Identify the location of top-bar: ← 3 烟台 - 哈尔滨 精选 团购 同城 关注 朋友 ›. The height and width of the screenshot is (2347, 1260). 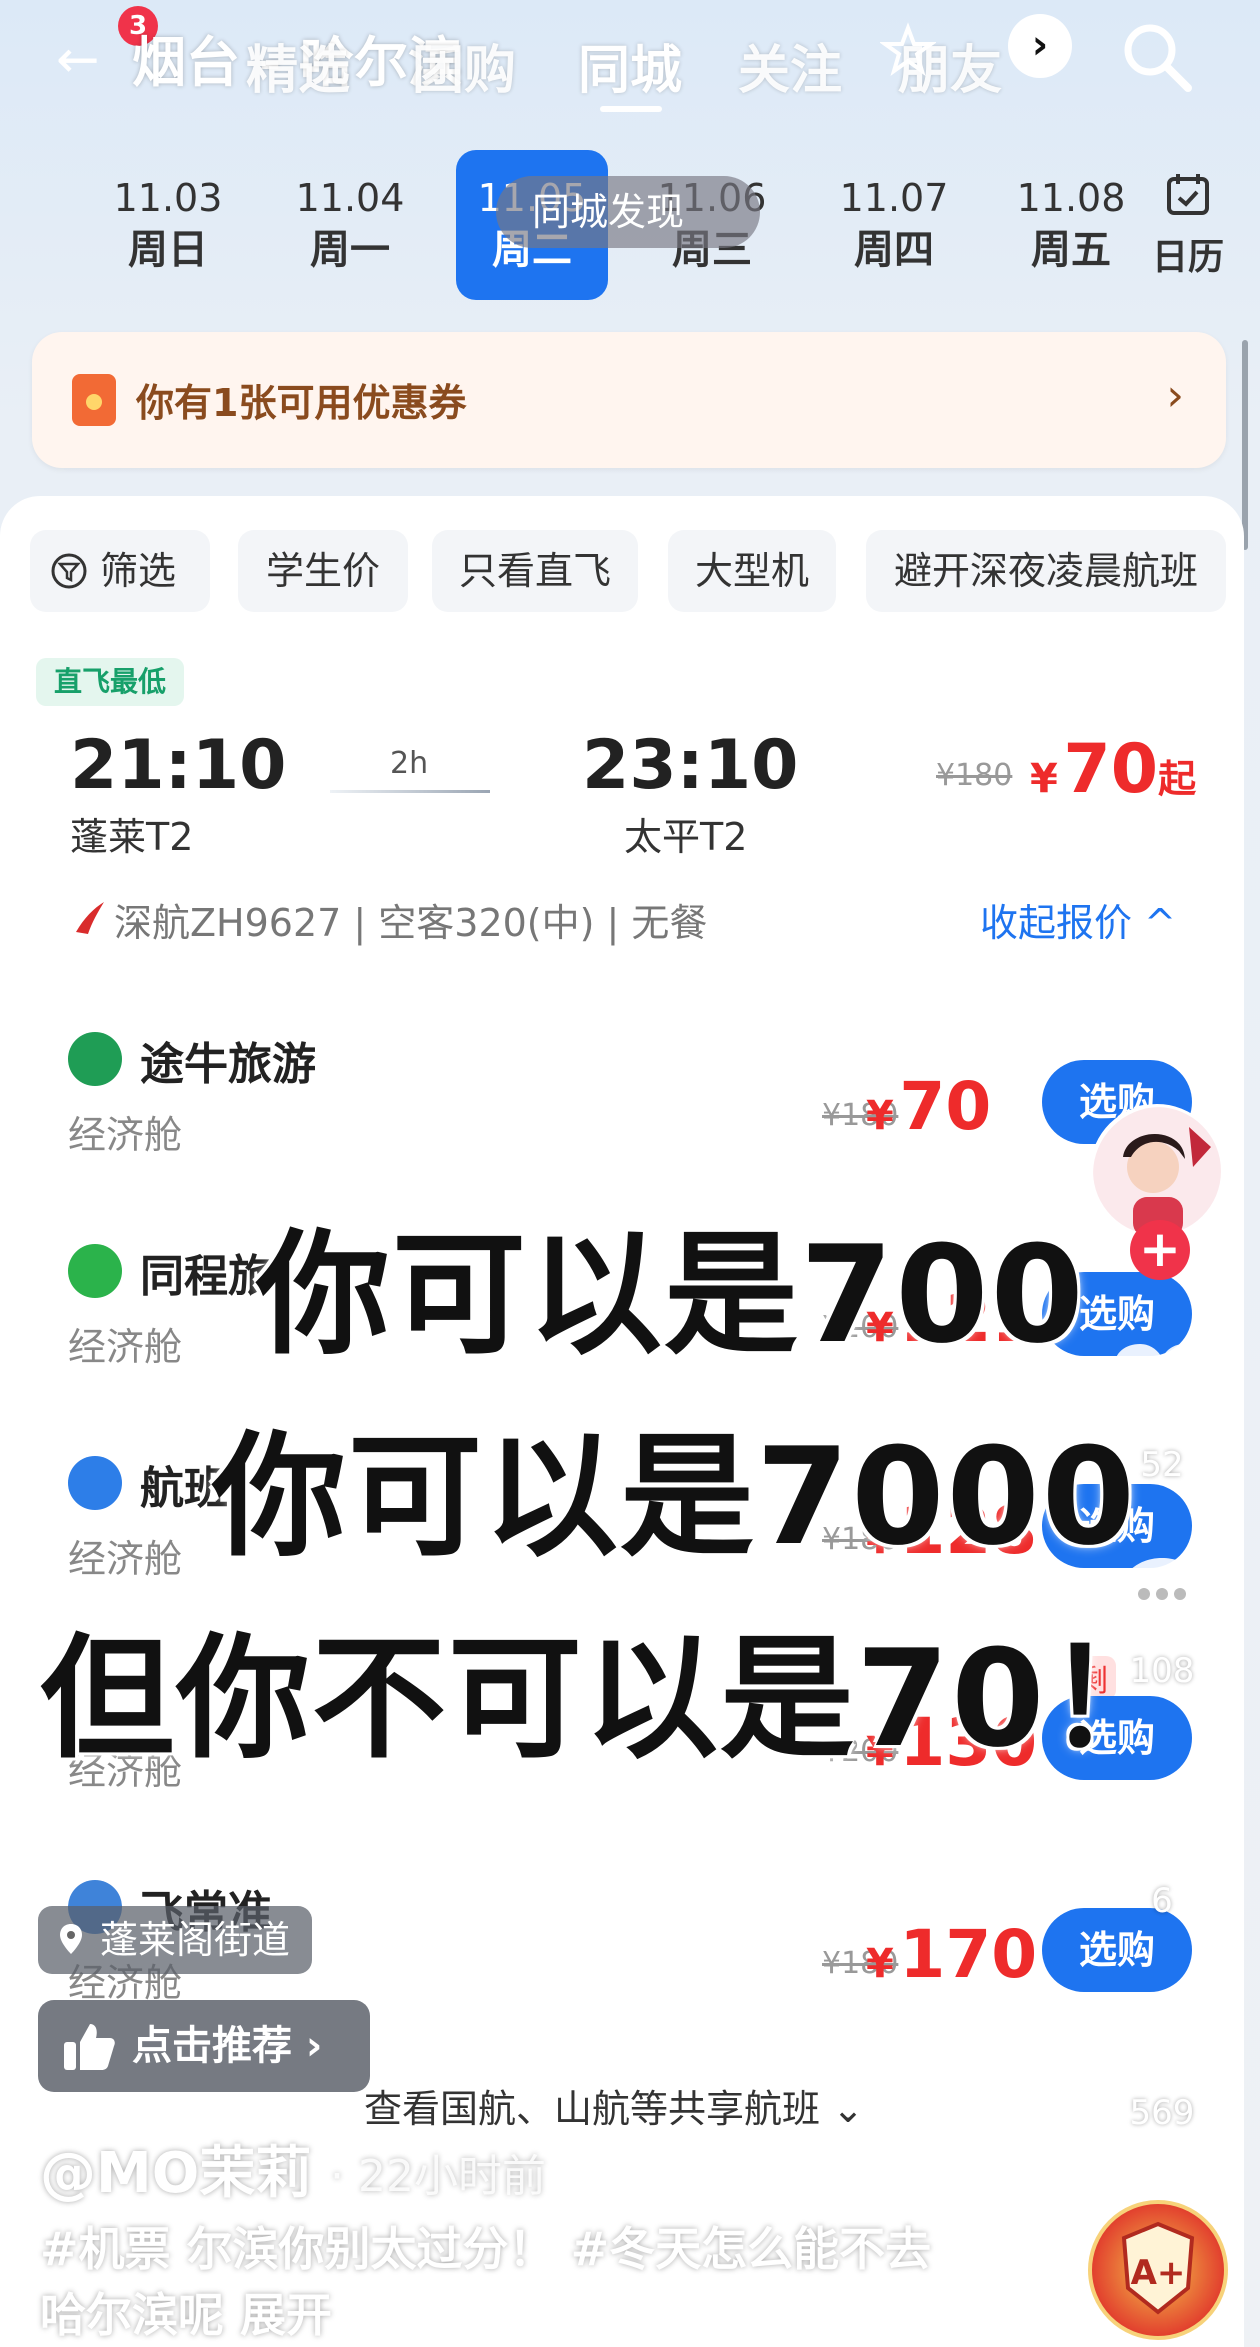
(630, 60).